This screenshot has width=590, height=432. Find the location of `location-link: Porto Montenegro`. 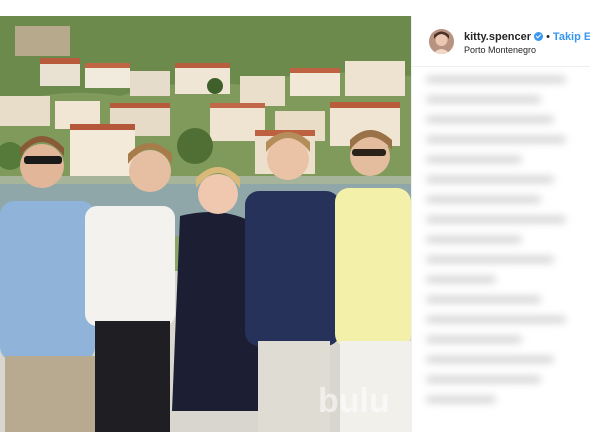

location-link: Porto Montenegro is located at coordinates (500, 50).